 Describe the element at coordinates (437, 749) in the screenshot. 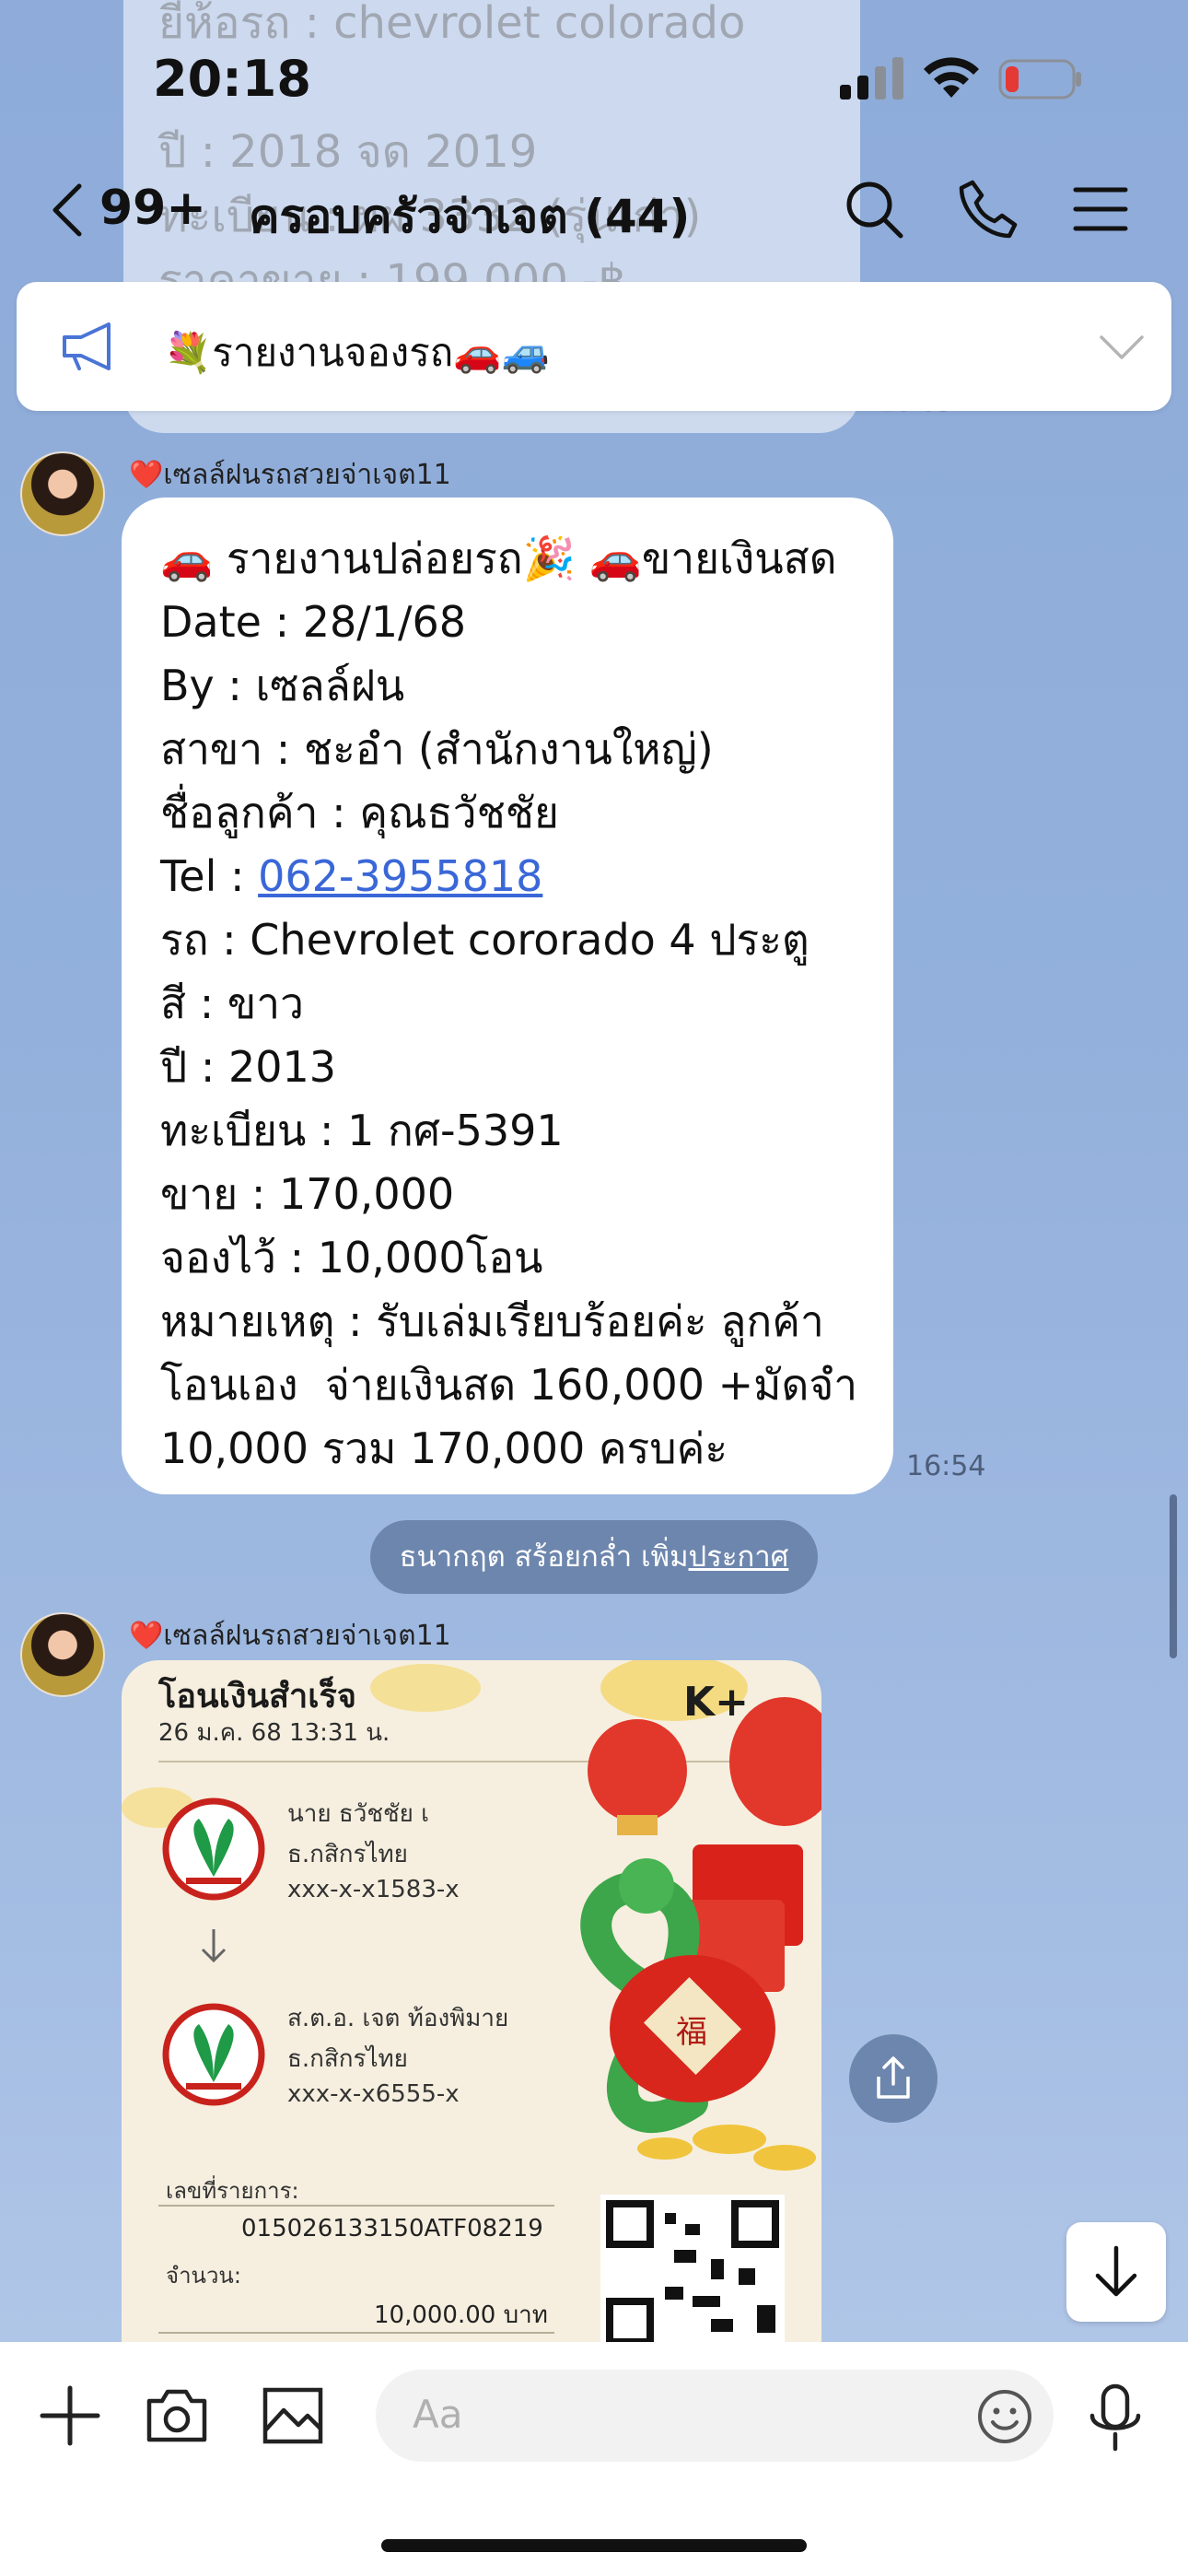

I see `message-line: สาขา : ชะอำ (สำนักงานใหญ่)` at that location.